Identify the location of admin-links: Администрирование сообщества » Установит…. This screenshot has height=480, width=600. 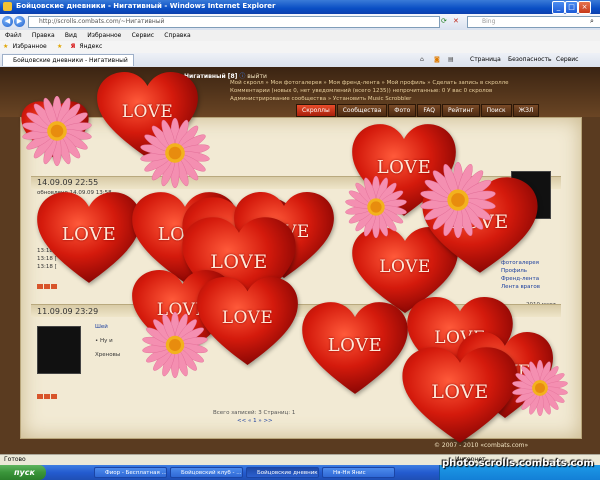
(320, 99).